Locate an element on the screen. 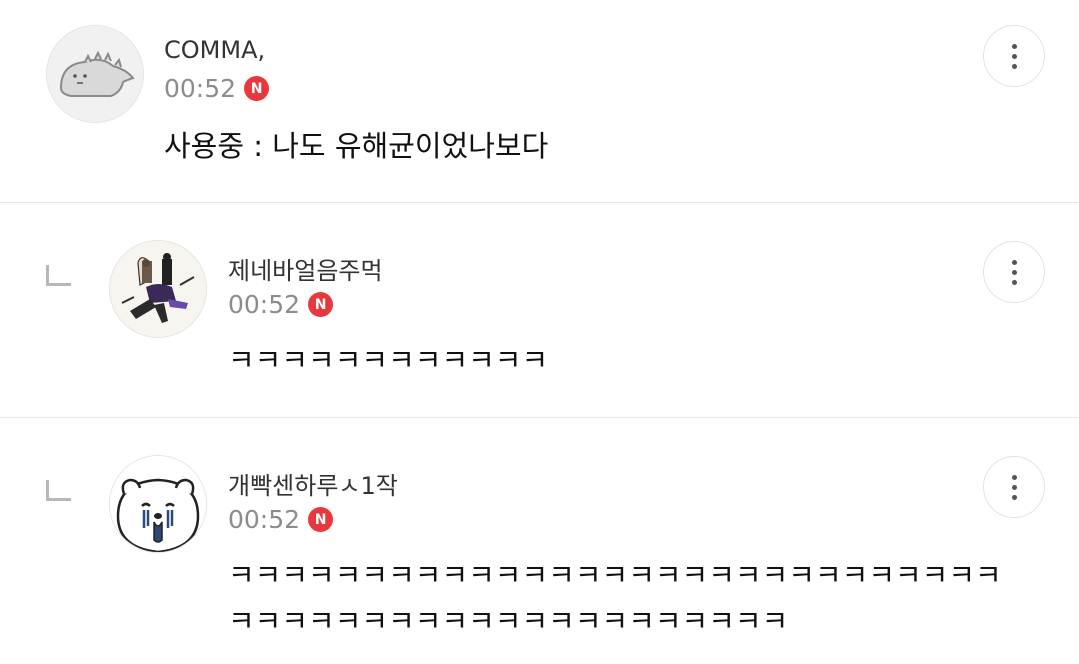 The image size is (1079, 664). comment-text: ㅋㅋㅋㅋㅋㅋㅋㅋㅋㅋㅋㅋ is located at coordinates (388, 360).